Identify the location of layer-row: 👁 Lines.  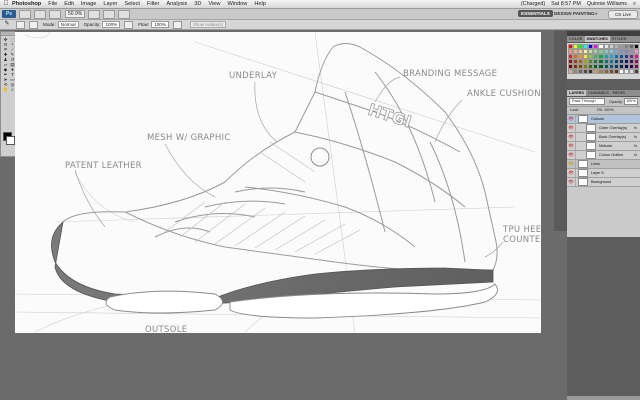
(603, 164).